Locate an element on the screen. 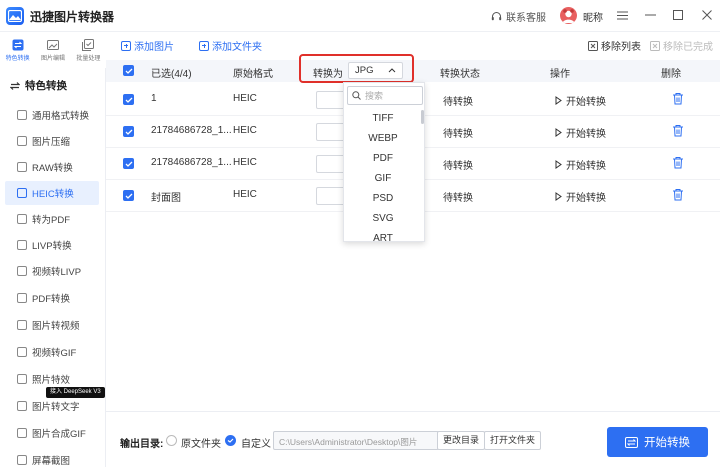 The image size is (720, 467). livp-icon is located at coordinates (22, 245).